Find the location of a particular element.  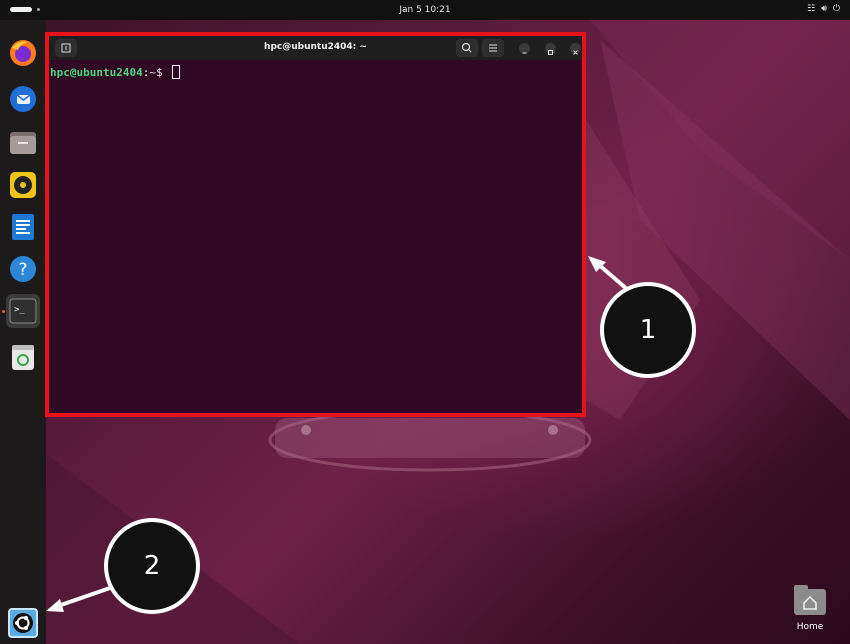

shell-prompt: hpc@ubuntu2404:~$ is located at coordinates (115, 72).